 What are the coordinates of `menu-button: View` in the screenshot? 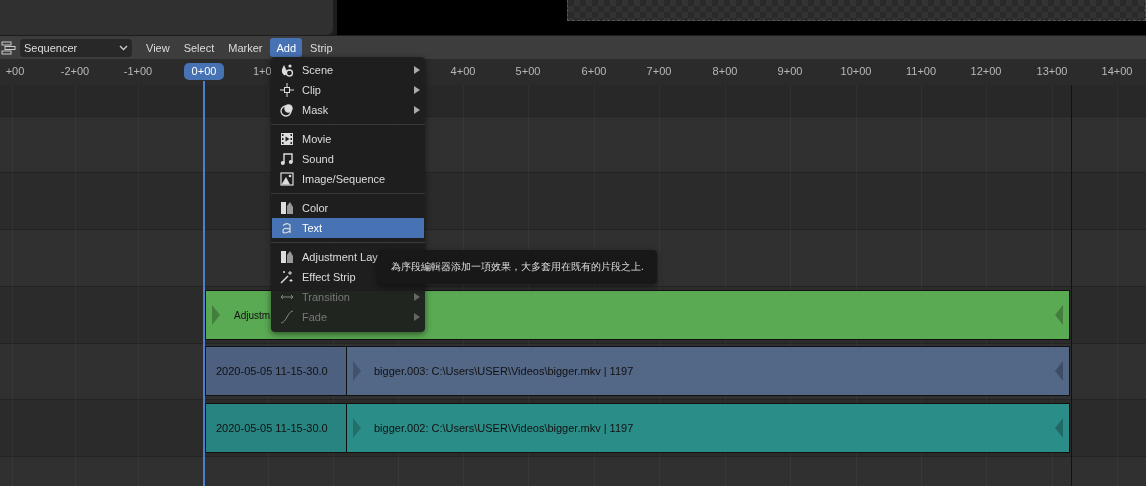 It's located at (158, 47).